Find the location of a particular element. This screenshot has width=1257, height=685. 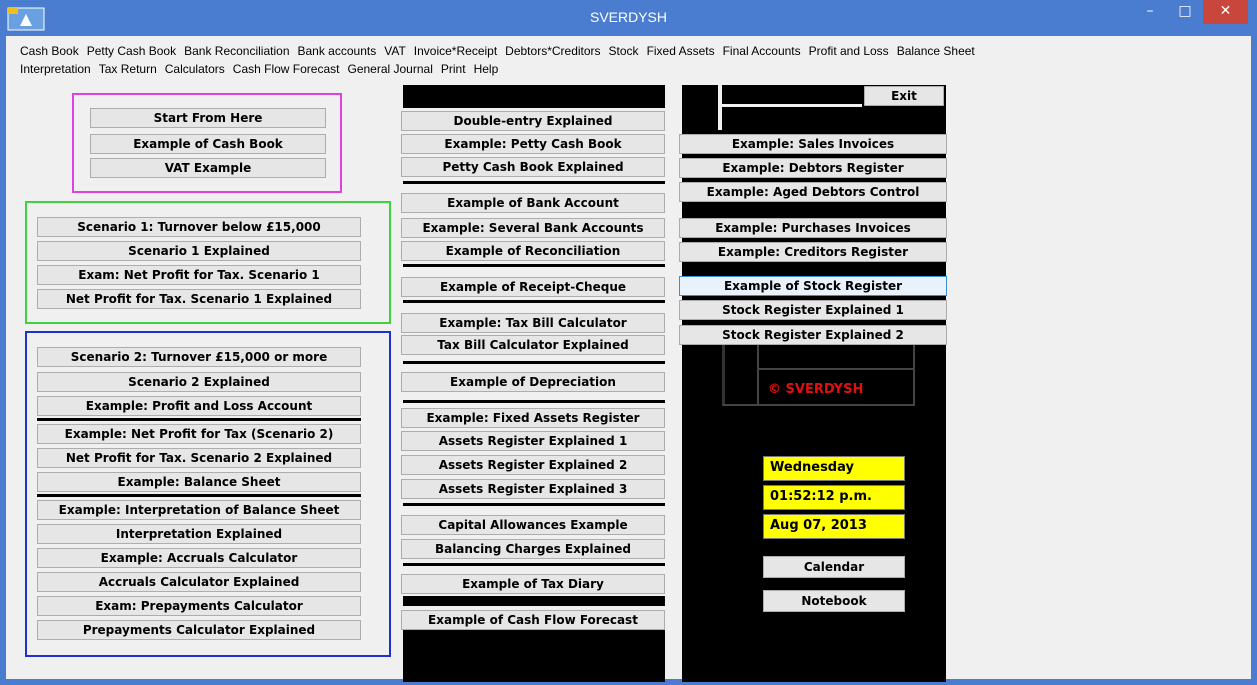

example-creditors-register-button: Example: Creditors Register is located at coordinates (813, 252).